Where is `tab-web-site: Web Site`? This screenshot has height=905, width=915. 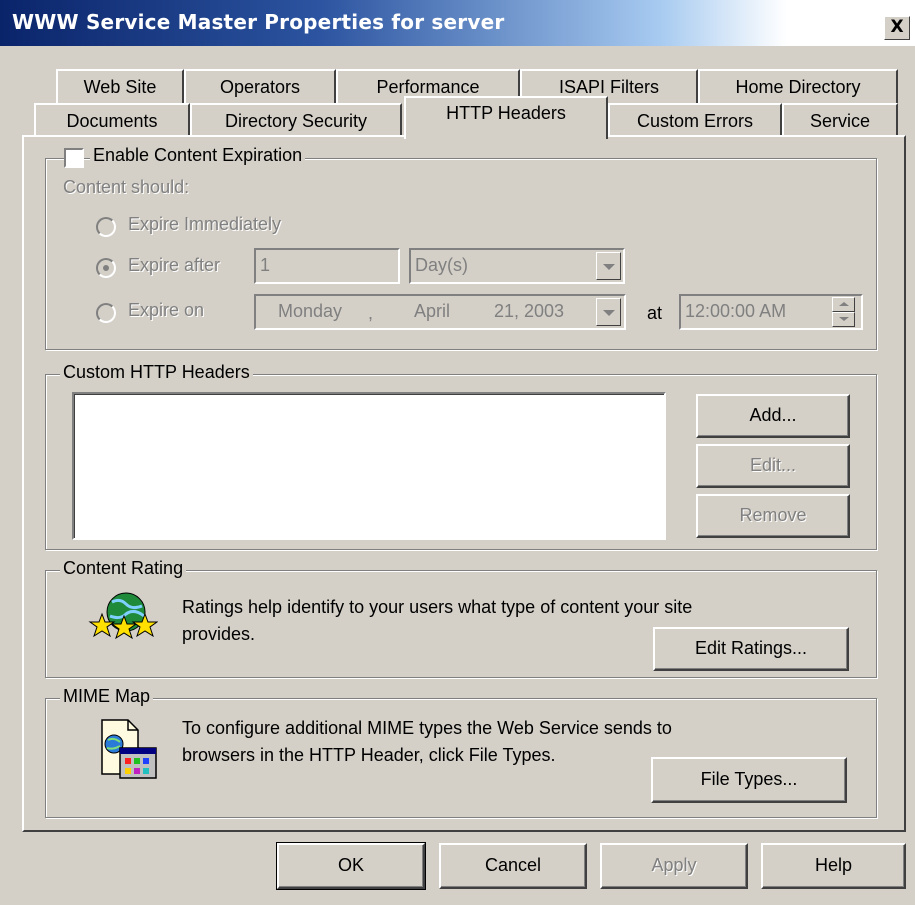
tab-web-site: Web Site is located at coordinates (120, 87).